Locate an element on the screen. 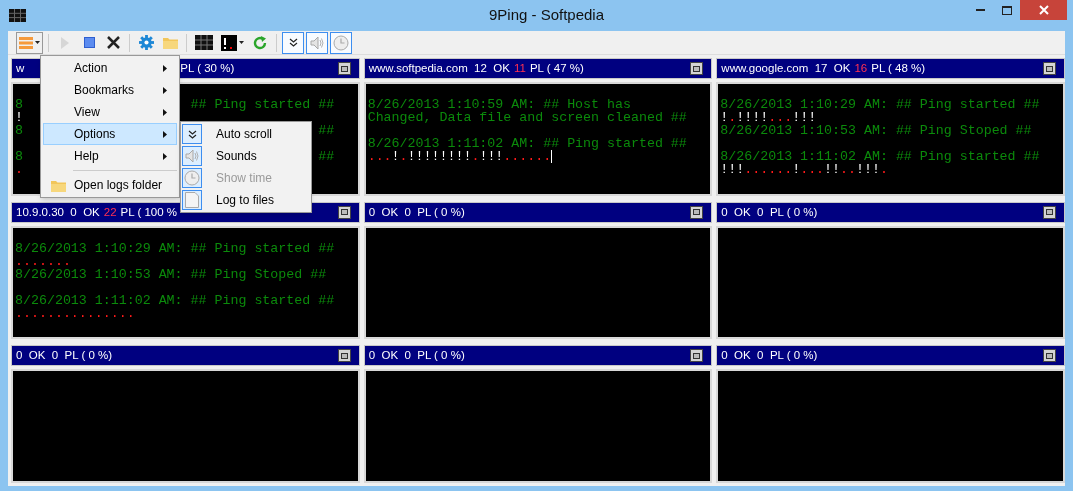 This screenshot has width=1073, height=491. menu-item: Sounds is located at coordinates (246, 156).